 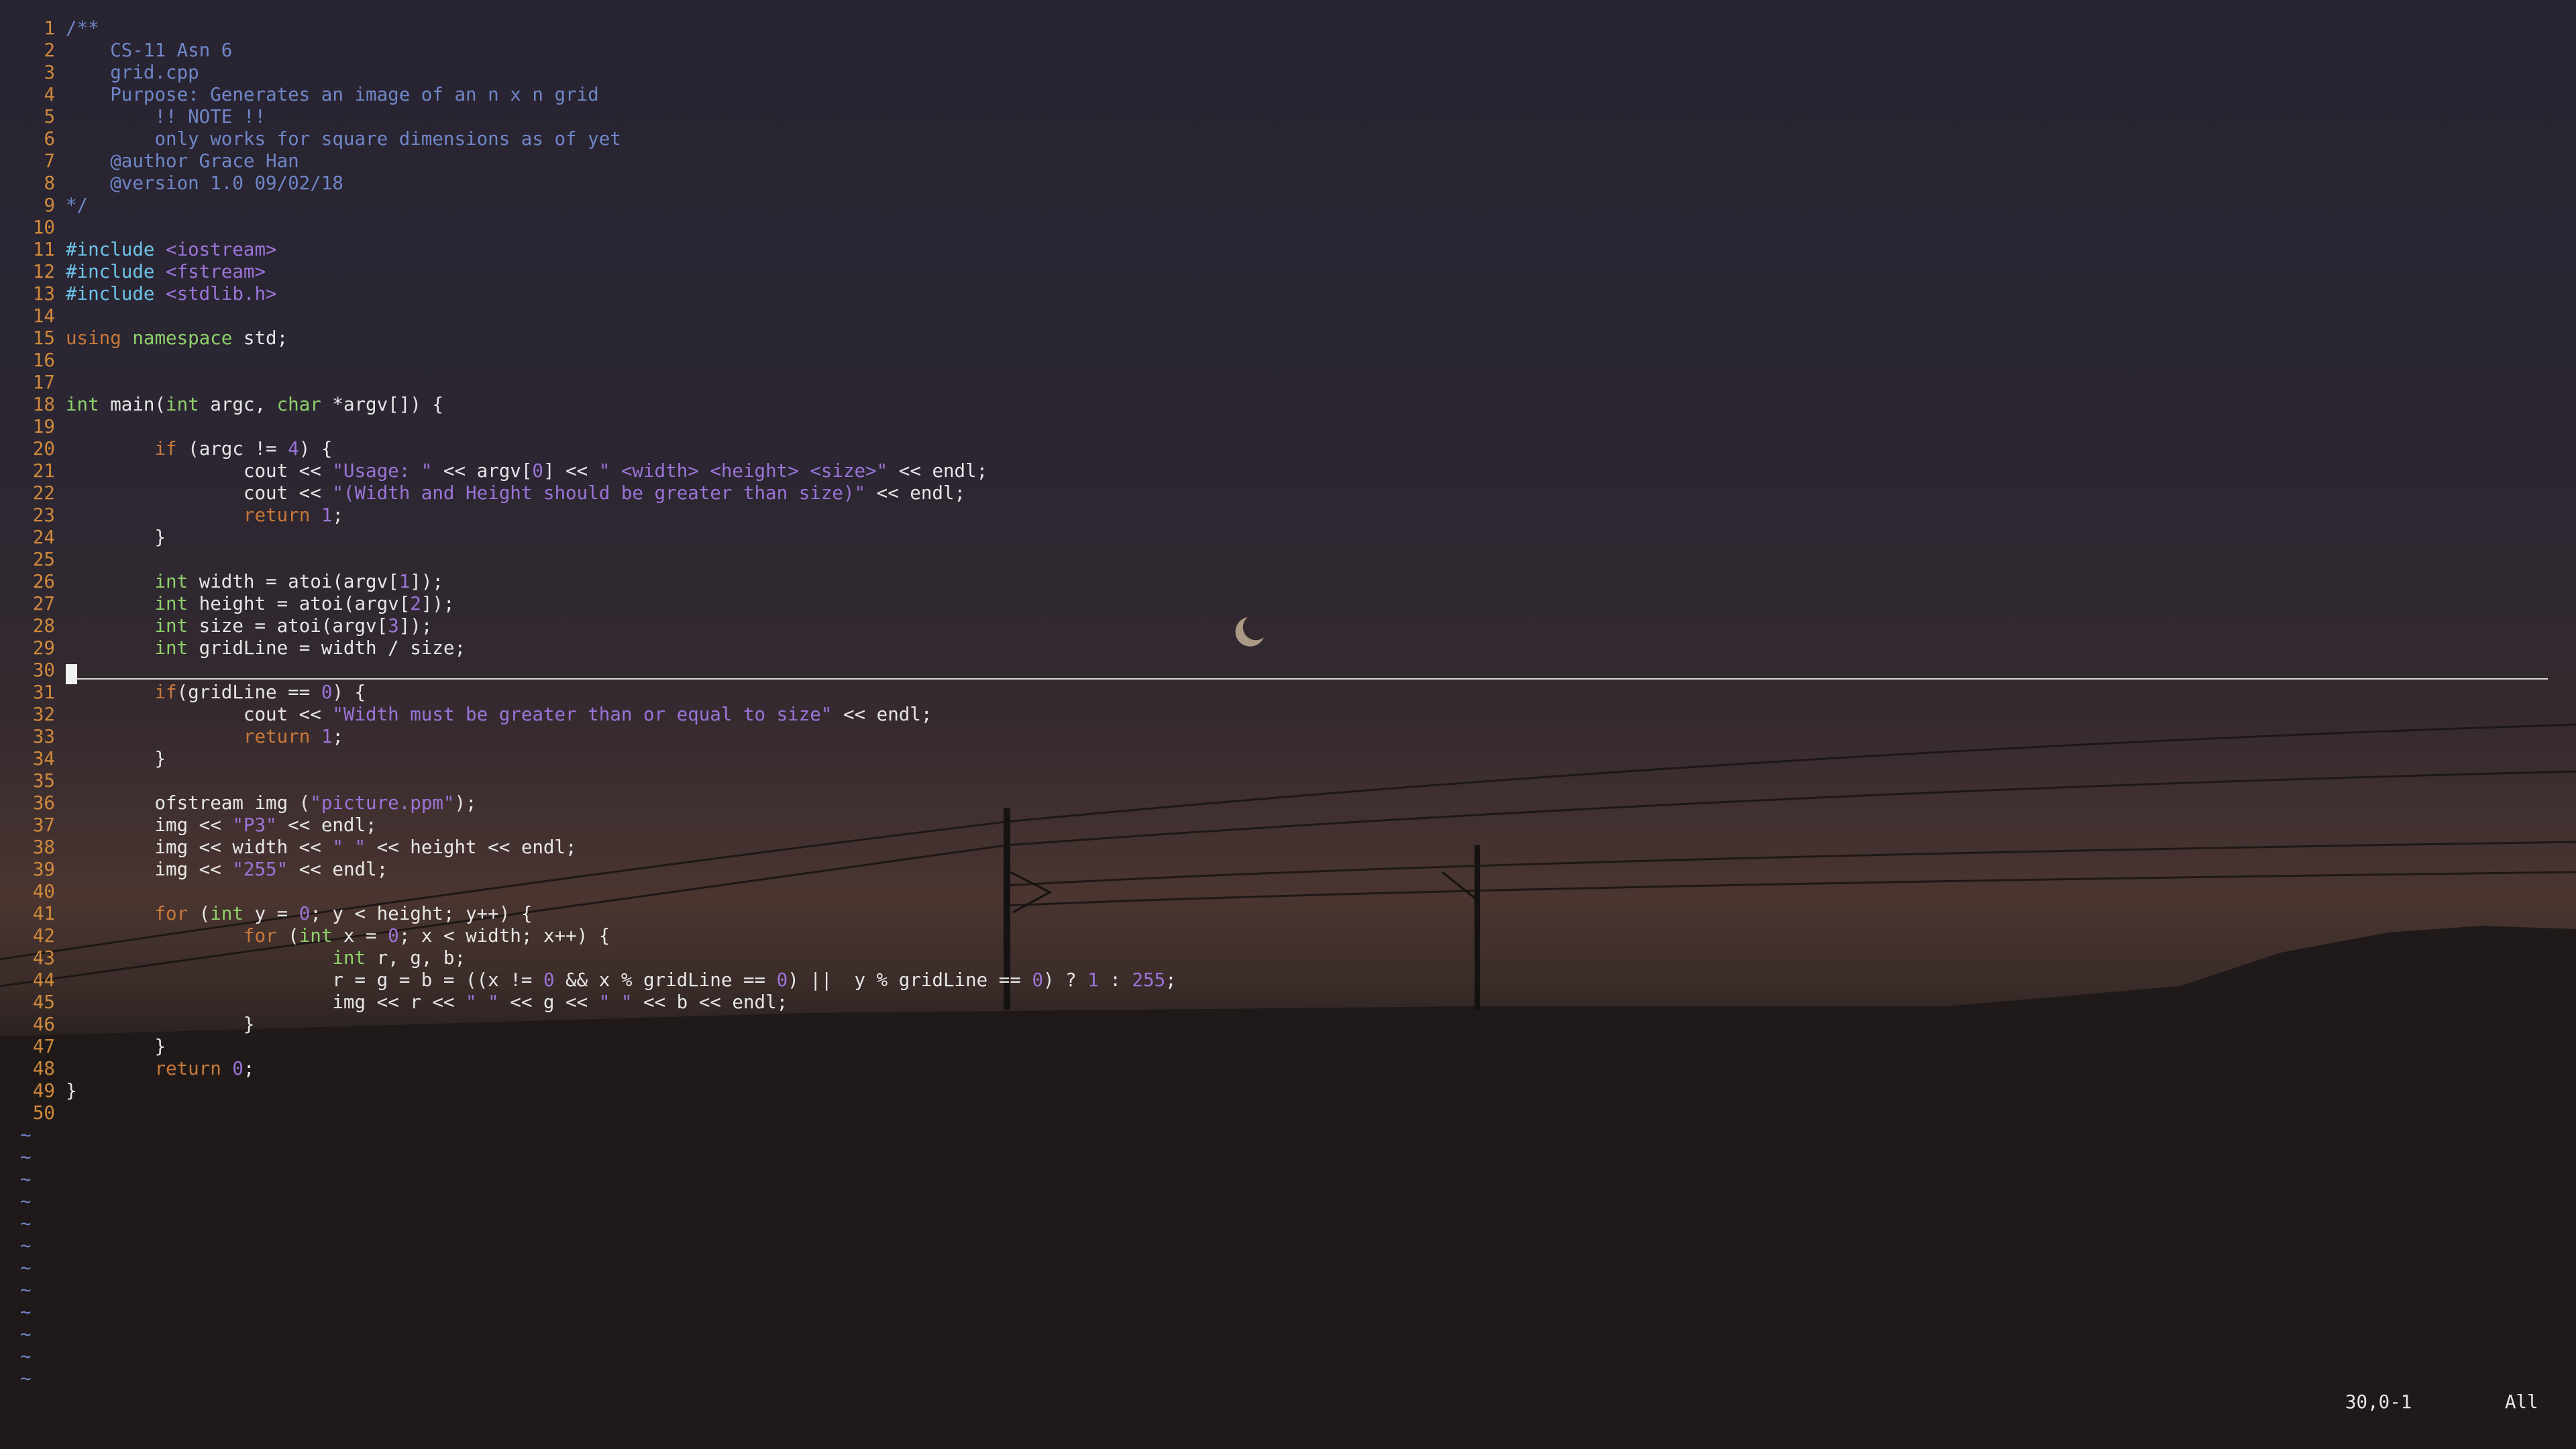 What do you see at coordinates (132, 404) in the screenshot?
I see `code-token: main(` at bounding box center [132, 404].